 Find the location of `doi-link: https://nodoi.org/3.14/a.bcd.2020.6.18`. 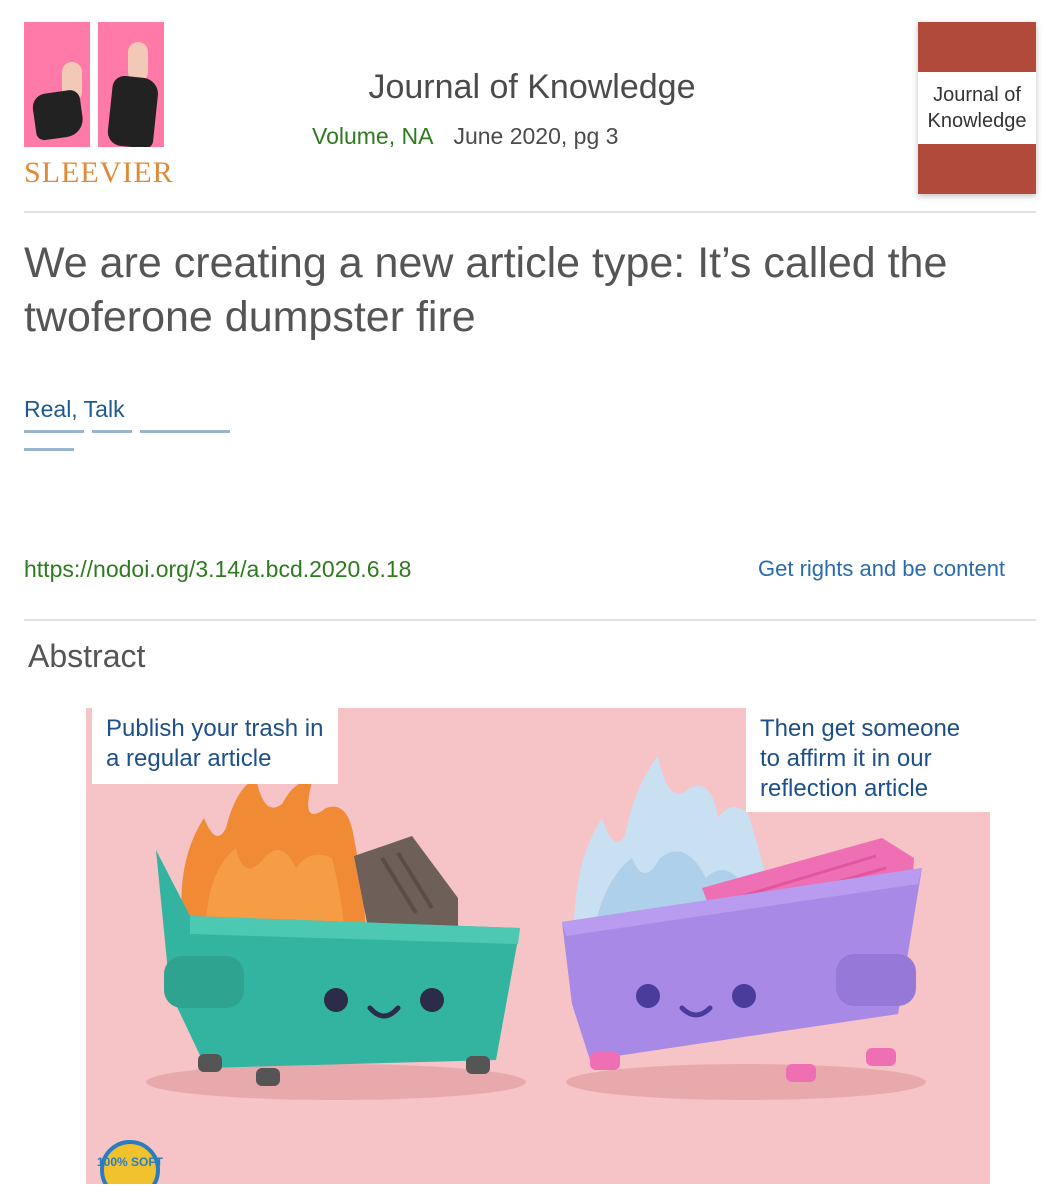

doi-link: https://nodoi.org/3.14/a.bcd.2020.6.18 is located at coordinates (217, 569).